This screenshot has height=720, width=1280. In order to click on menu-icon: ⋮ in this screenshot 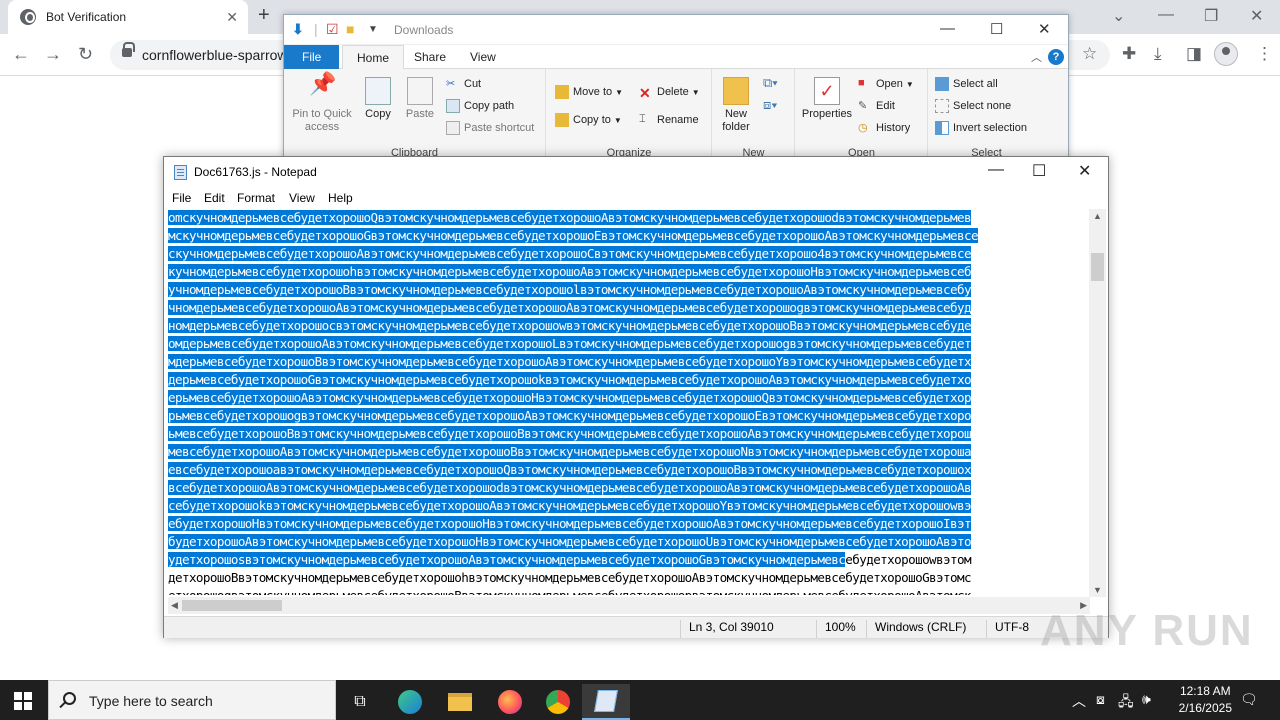, I will do `click(1264, 54)`.